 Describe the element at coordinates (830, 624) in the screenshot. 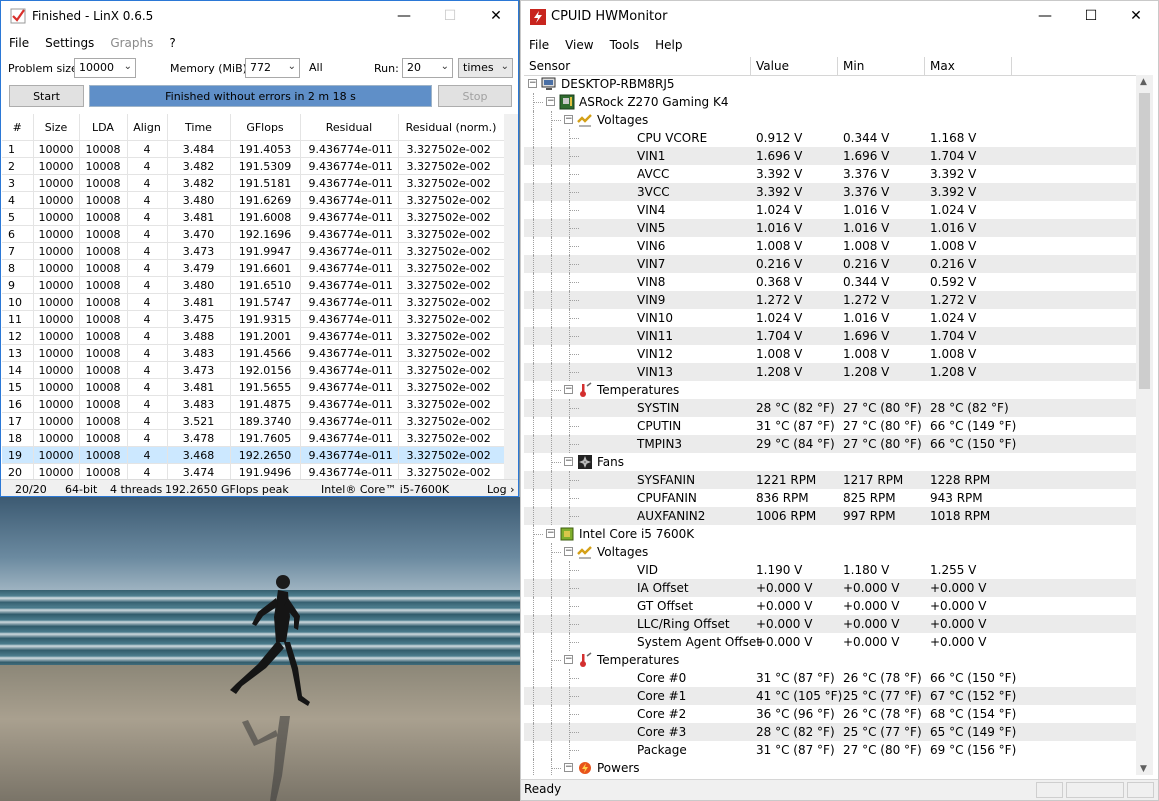

I see `sensor-row: LLC/Ring Offset +0.000 V +0.000 V +0.000 V` at that location.